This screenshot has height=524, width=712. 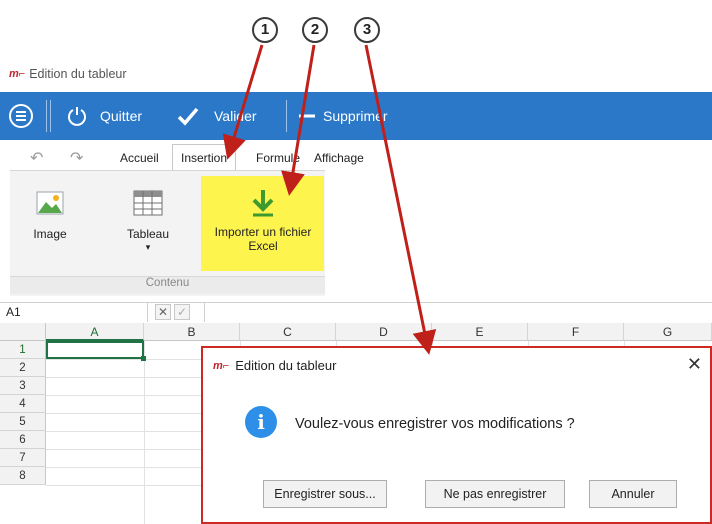 I want to click on formula-bar: A1 ✕ ✓, so click(x=356, y=313).